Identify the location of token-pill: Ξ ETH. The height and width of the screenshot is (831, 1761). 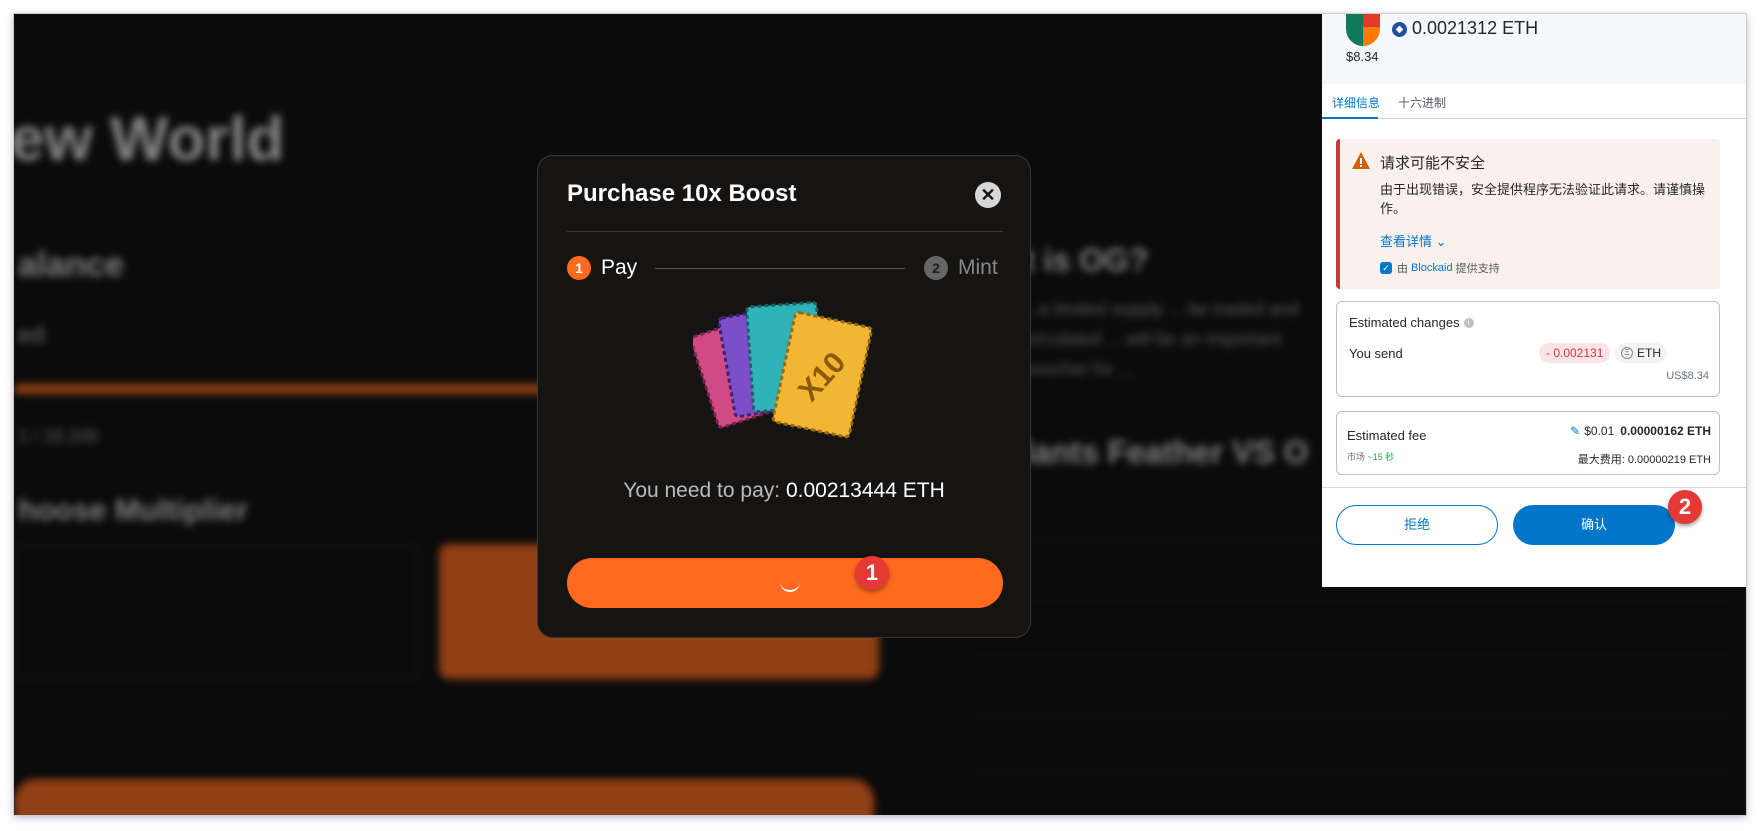
(1641, 353).